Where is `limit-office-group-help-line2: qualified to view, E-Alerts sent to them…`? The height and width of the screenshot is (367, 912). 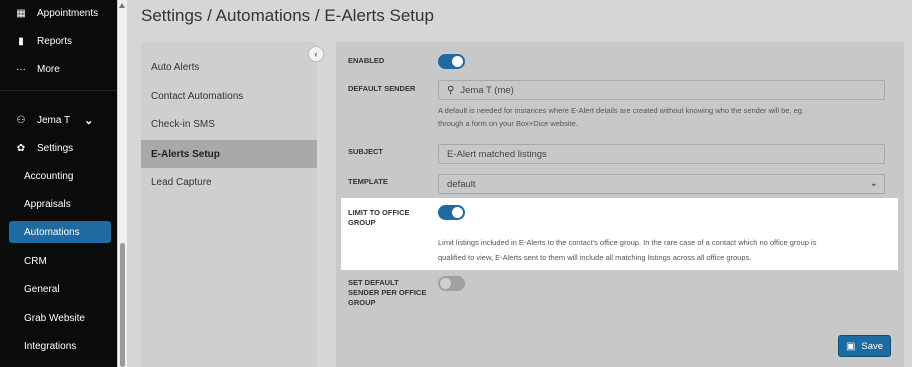 limit-office-group-help-line2: qualified to view, E-Alerts sent to them… is located at coordinates (595, 257).